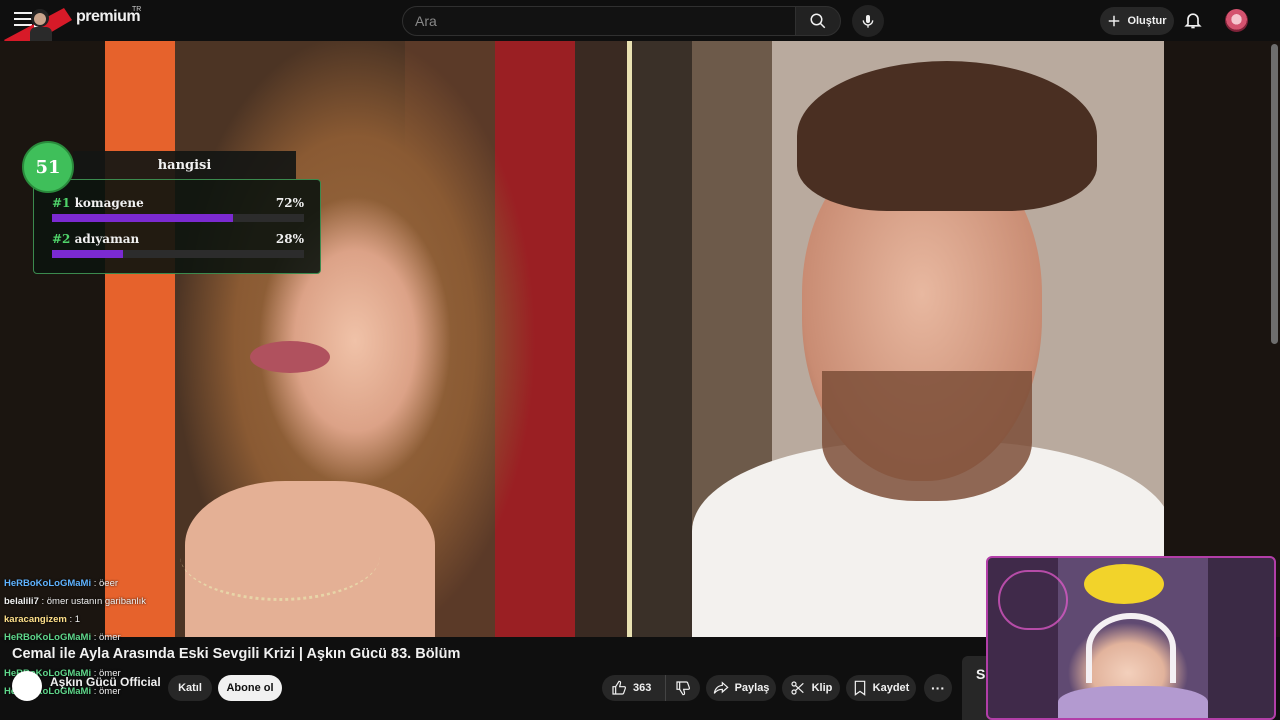 The image size is (1280, 720). I want to click on top-bar: premium TR Oluştur, so click(640, 27).